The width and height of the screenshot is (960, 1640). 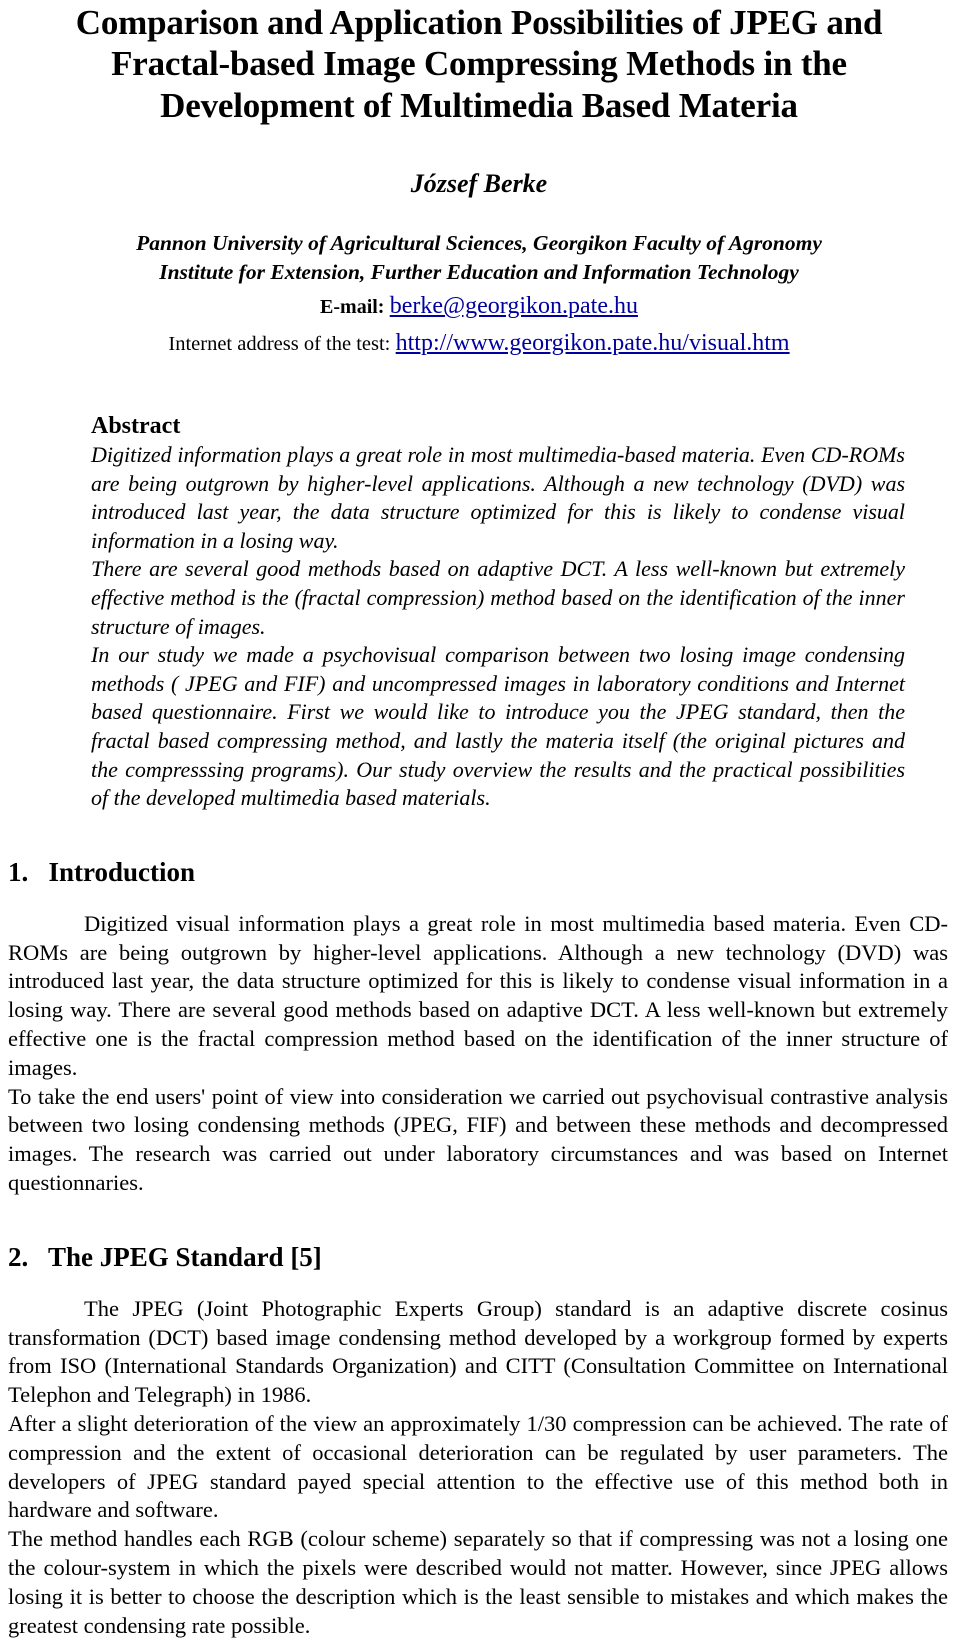 I want to click on email-label: E-mail:, so click(x=352, y=307).